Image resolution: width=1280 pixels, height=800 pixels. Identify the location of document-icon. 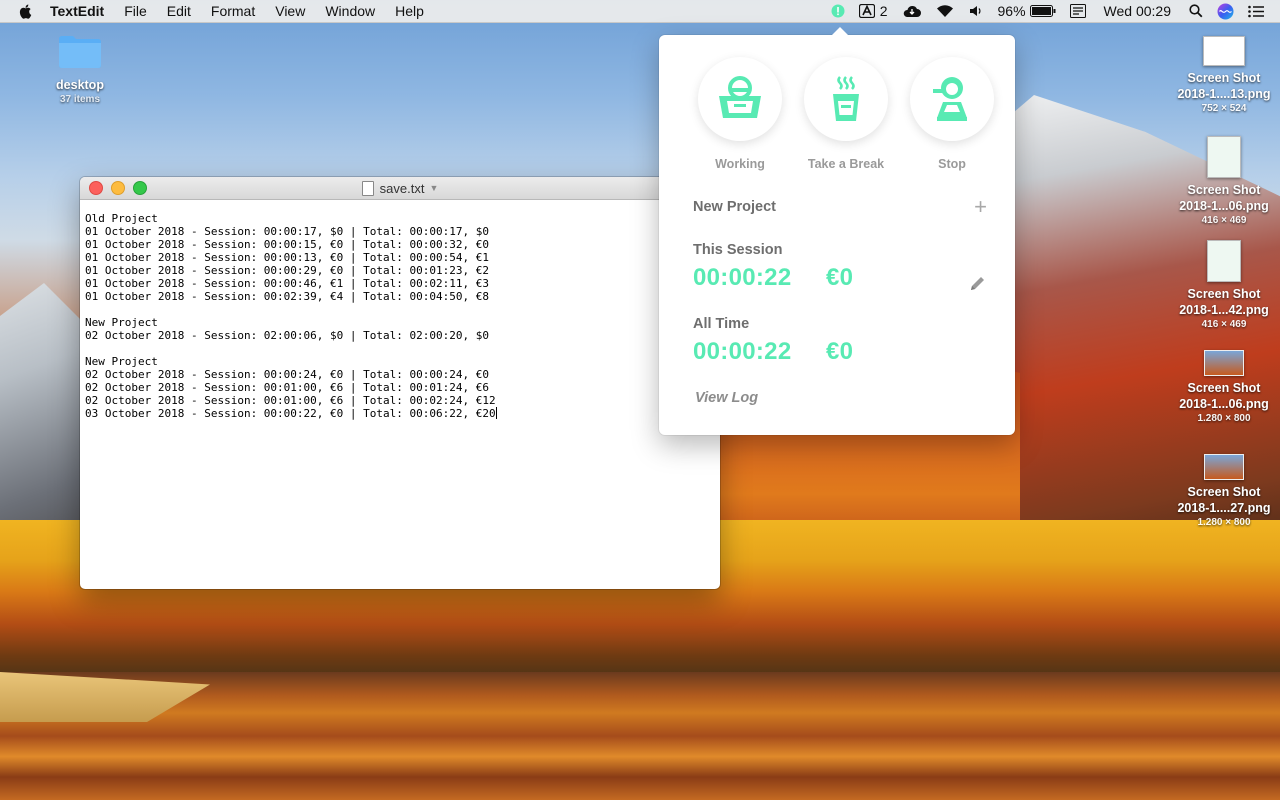
(367, 188).